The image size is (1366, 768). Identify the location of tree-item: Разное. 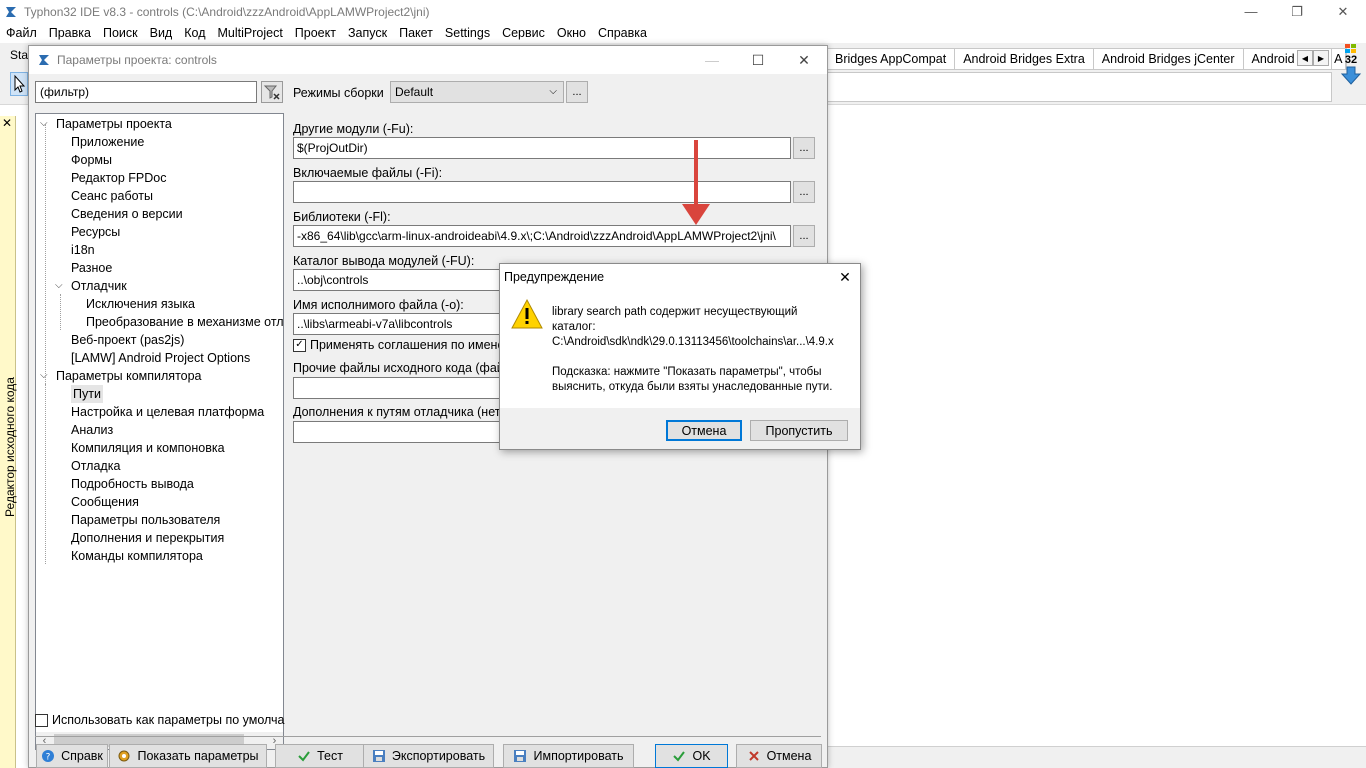
(91, 268).